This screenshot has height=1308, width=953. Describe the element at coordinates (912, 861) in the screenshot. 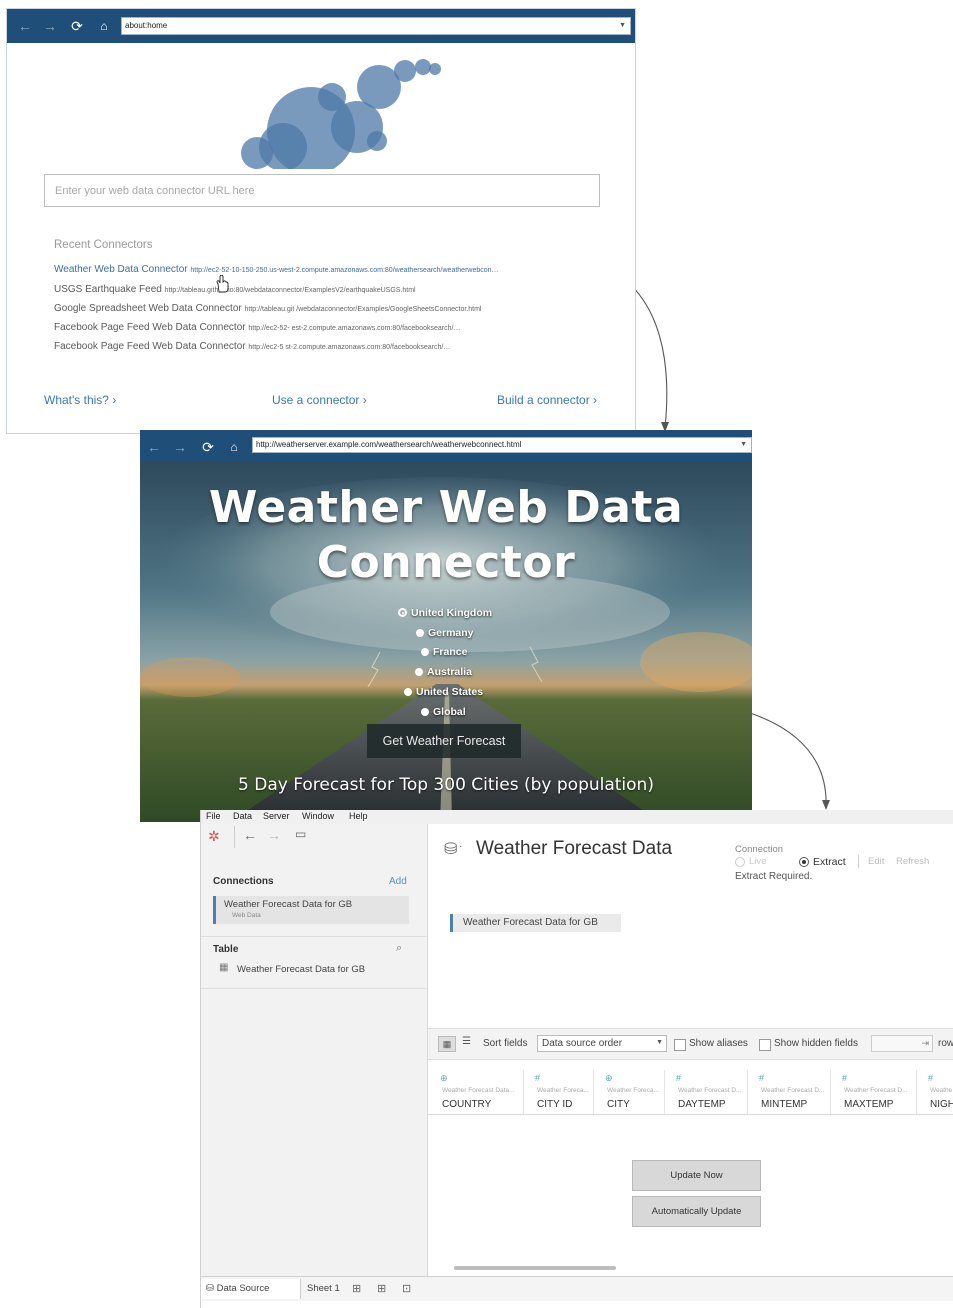

I see `refresh-link: Refresh` at that location.